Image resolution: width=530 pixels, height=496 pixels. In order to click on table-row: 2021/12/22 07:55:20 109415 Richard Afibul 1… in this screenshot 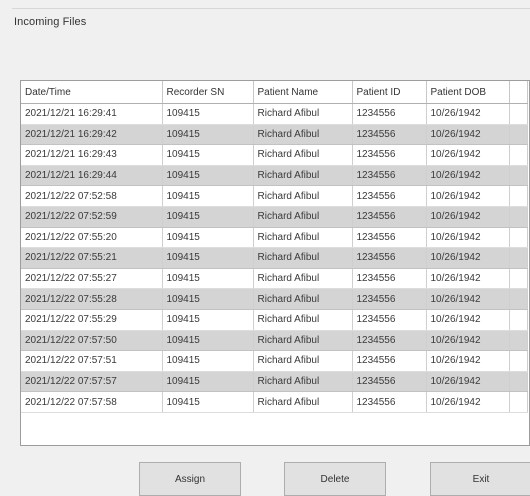, I will do `click(274, 238)`.